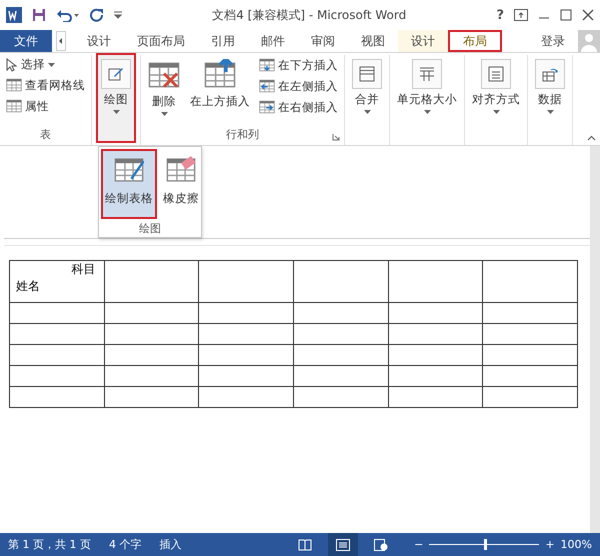 The image size is (600, 556). Describe the element at coordinates (150, 229) in the screenshot. I see `group-label: 绘图` at that location.